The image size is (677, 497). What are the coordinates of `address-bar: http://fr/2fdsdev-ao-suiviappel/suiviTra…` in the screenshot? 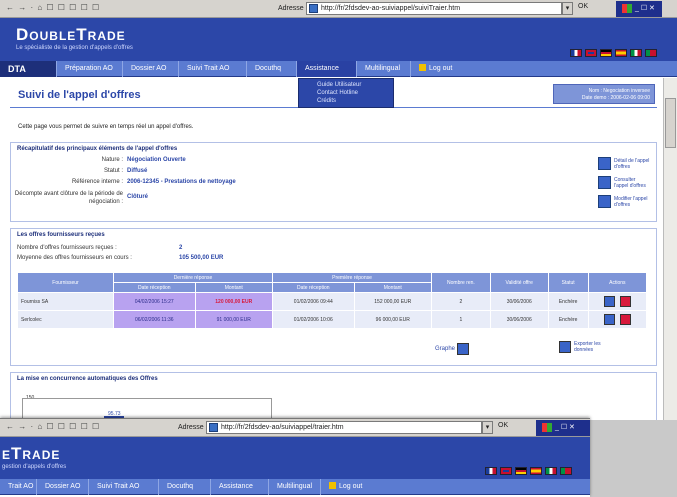 It's located at (434, 8).